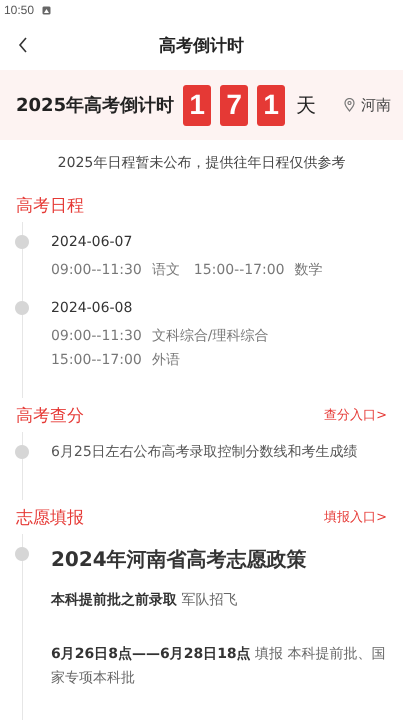 The width and height of the screenshot is (403, 720). Describe the element at coordinates (92, 308) in the screenshot. I see `exam-date: 2024-06-08` at that location.